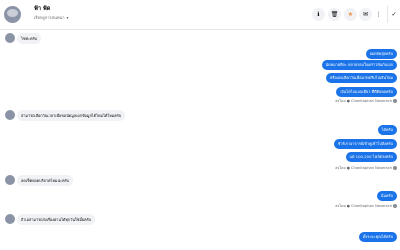 The width and height of the screenshot is (400, 250). What do you see at coordinates (45, 180) in the screenshot?
I see `message-bubble: ลดเช็คยอดบริจาคไหมน่ะครับ` at bounding box center [45, 180].